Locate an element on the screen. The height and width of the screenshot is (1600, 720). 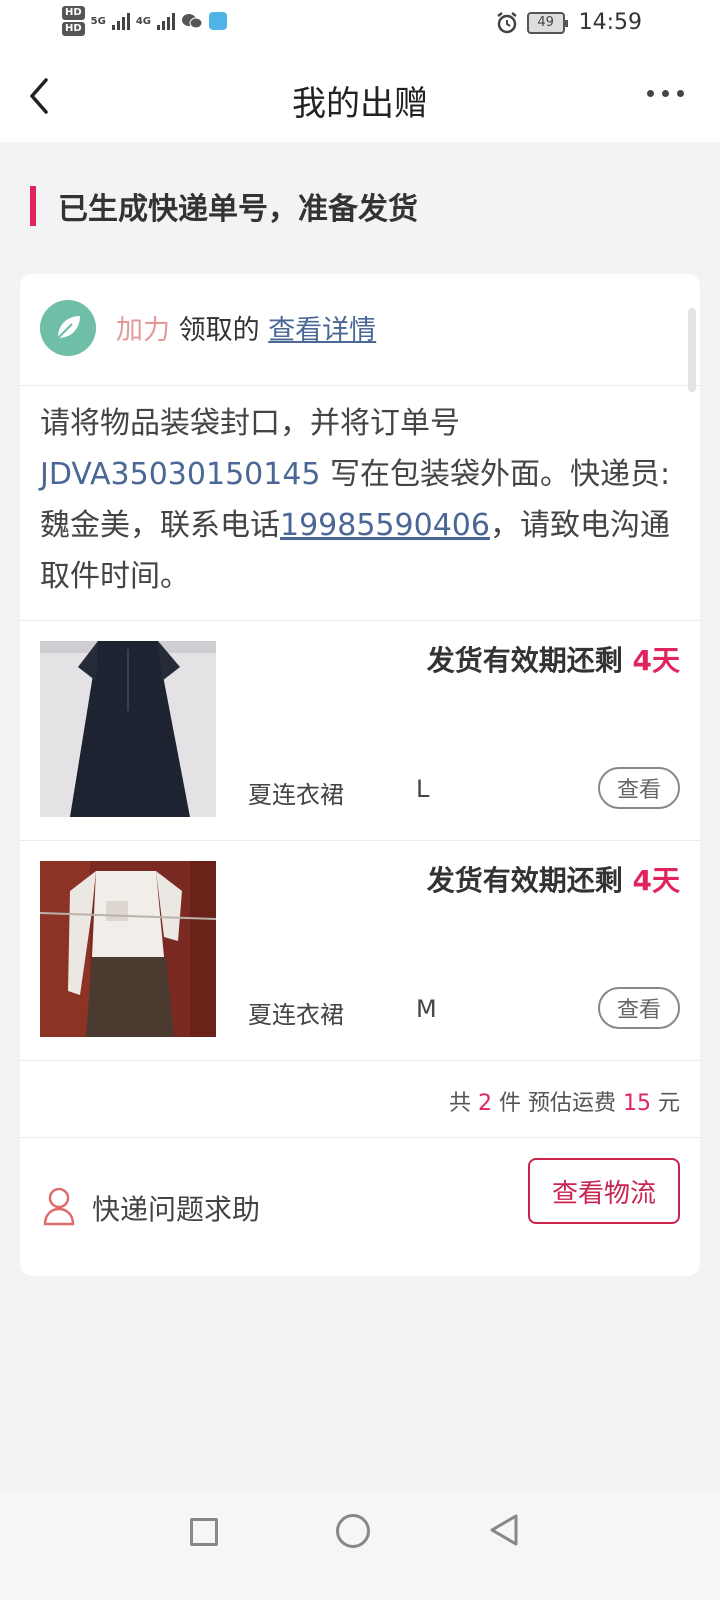
status-bar: HD HD 5G 4G 49 14:59 is located at coordinates (360, 24).